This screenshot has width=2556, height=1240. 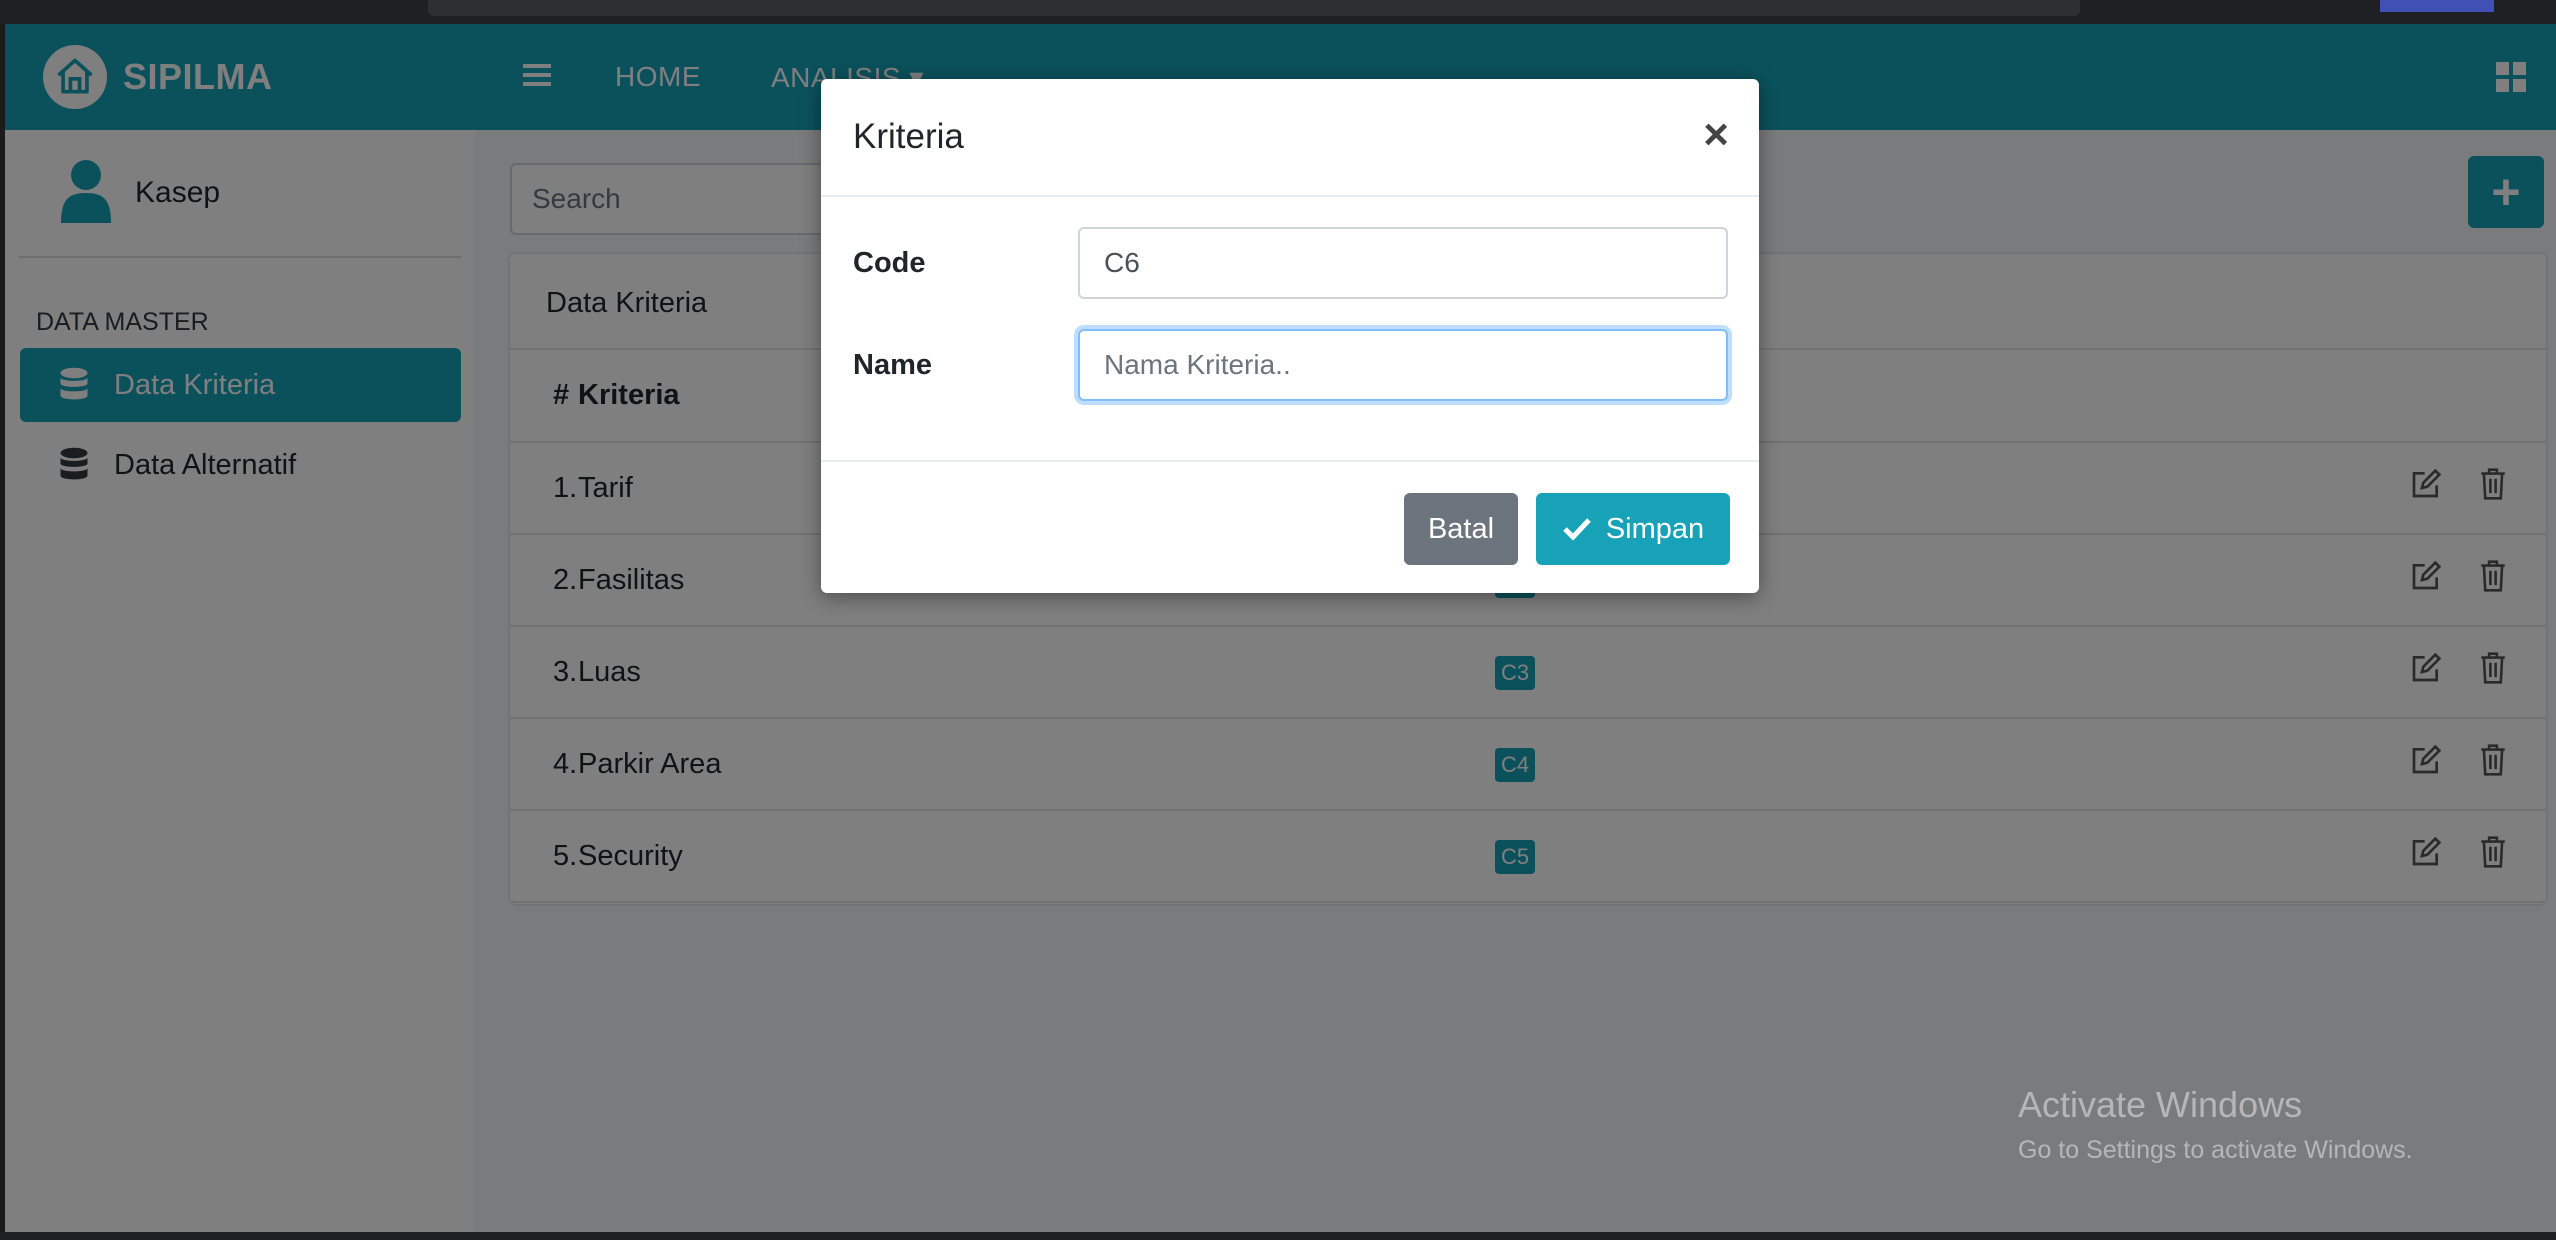 I want to click on browser-extension, so click(x=2437, y=6).